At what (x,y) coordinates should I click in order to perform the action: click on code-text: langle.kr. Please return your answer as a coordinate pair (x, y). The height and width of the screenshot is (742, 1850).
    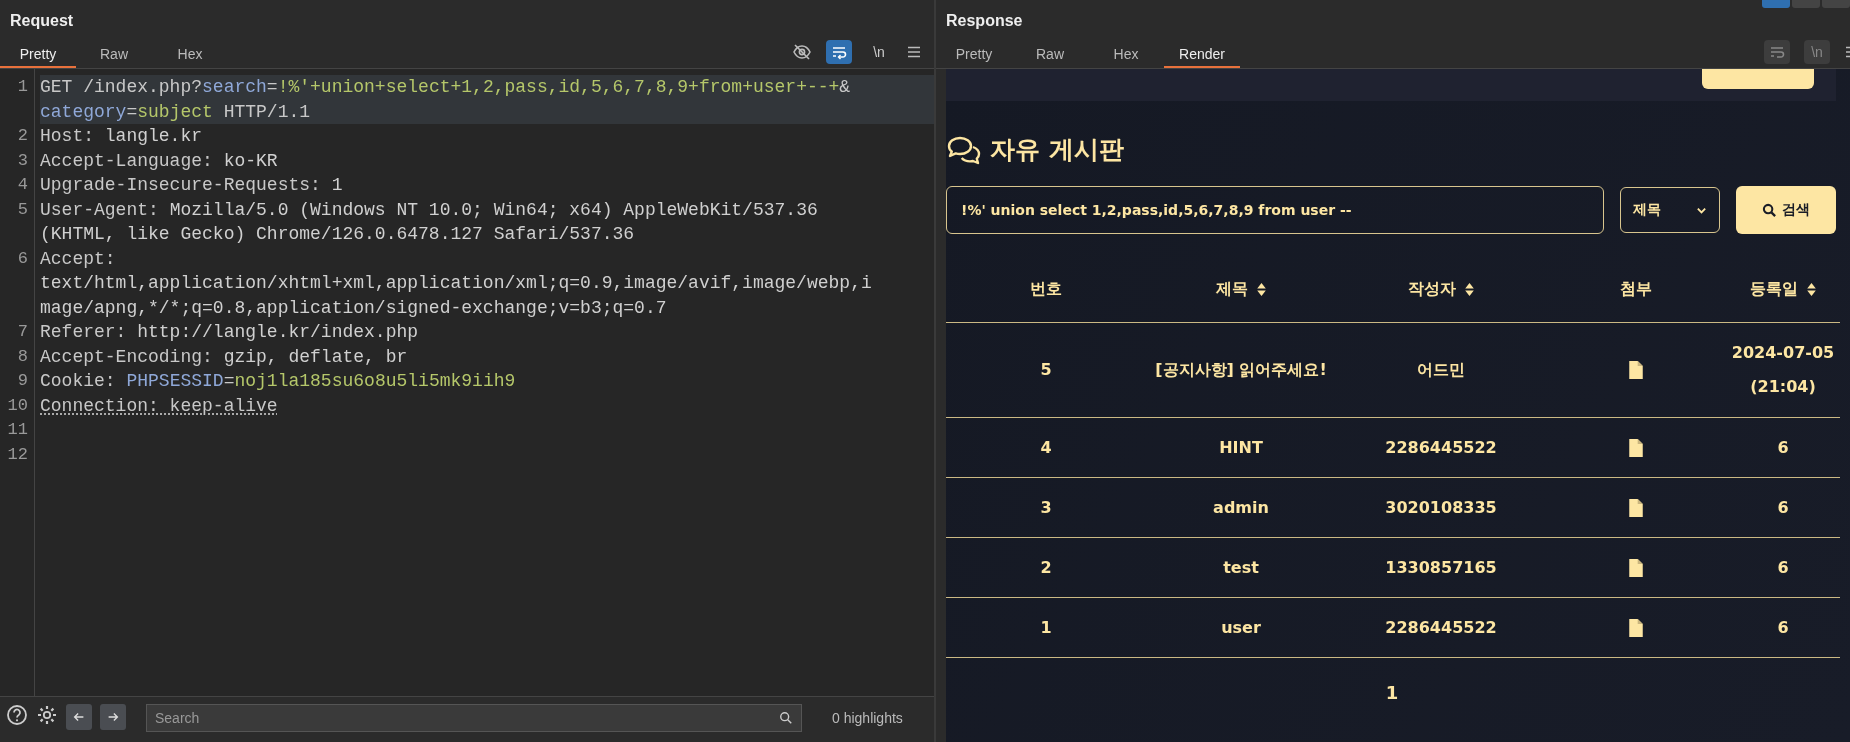
    Looking at the image, I should click on (153, 136).